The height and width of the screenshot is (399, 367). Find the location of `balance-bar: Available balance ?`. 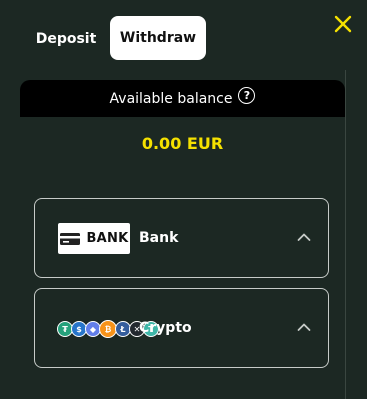

balance-bar: Available balance ? is located at coordinates (182, 98).